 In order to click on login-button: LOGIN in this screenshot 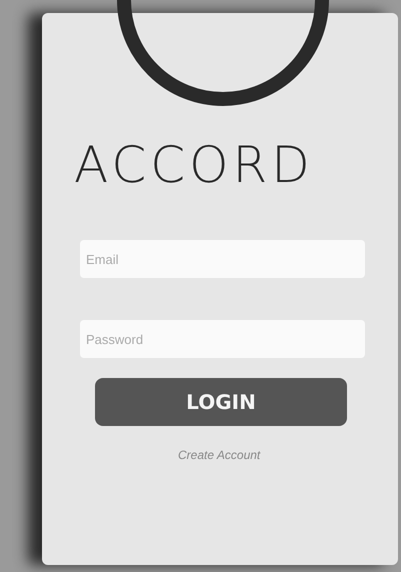, I will do `click(221, 402)`.